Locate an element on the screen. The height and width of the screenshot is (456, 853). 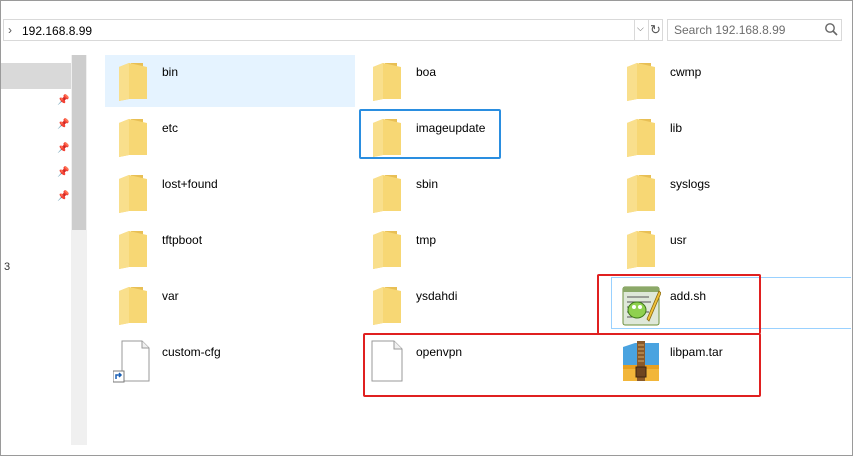
highlight-box-blue is located at coordinates (430, 134).